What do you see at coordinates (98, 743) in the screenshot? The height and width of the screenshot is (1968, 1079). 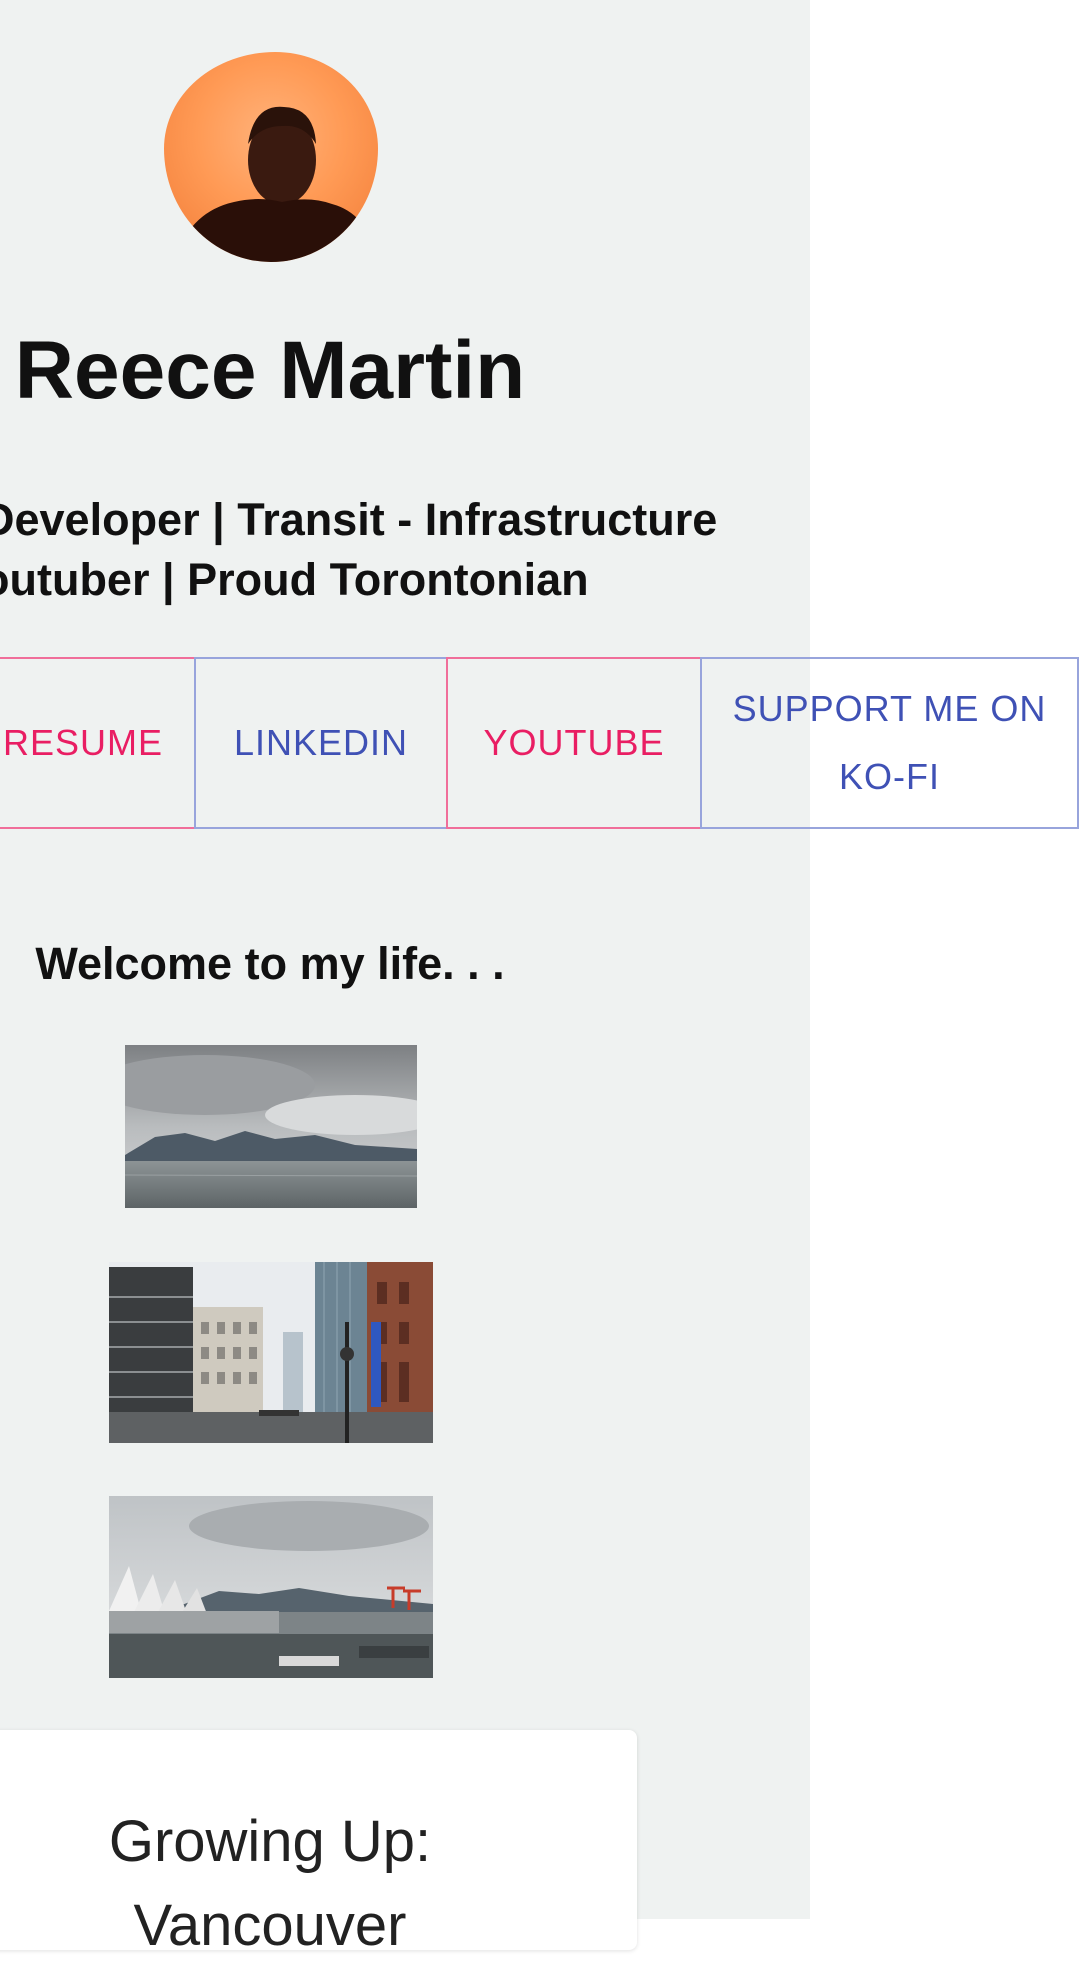 I see `resume-button: RESUME` at bounding box center [98, 743].